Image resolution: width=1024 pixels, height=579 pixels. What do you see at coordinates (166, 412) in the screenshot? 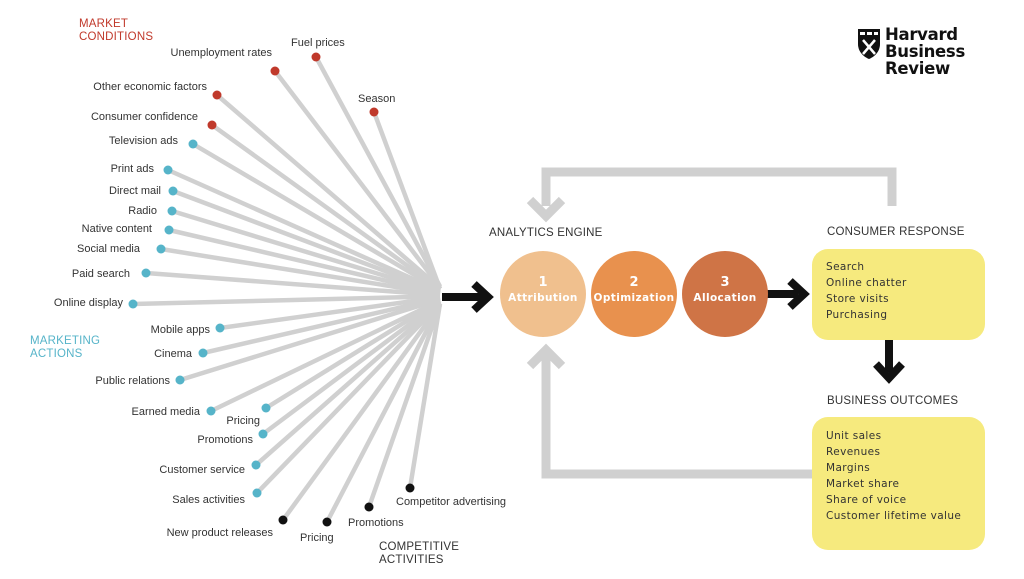
I see `input-label: Earned media` at bounding box center [166, 412].